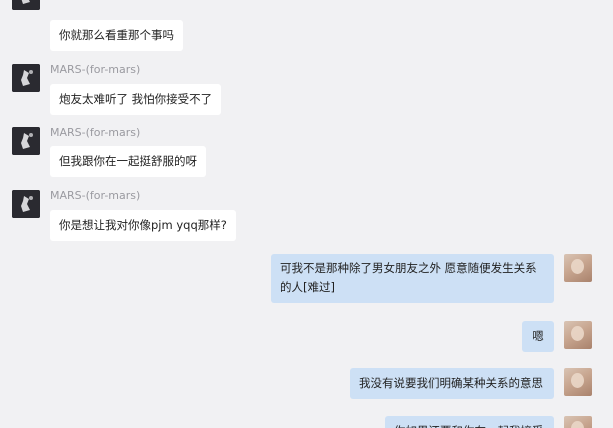  Describe the element at coordinates (412, 278) in the screenshot. I see `message-bubble-outgoing: 可我不是那种除了男女朋友之外 愿意随便发生关系 的人[难过]` at that location.